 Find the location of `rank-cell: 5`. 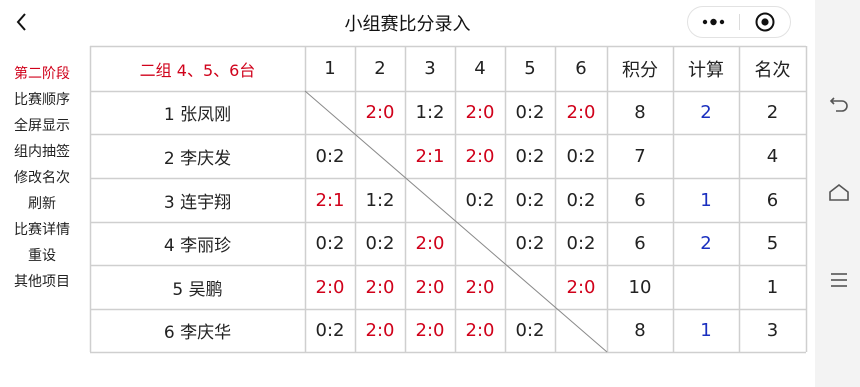

rank-cell: 5 is located at coordinates (772, 243).